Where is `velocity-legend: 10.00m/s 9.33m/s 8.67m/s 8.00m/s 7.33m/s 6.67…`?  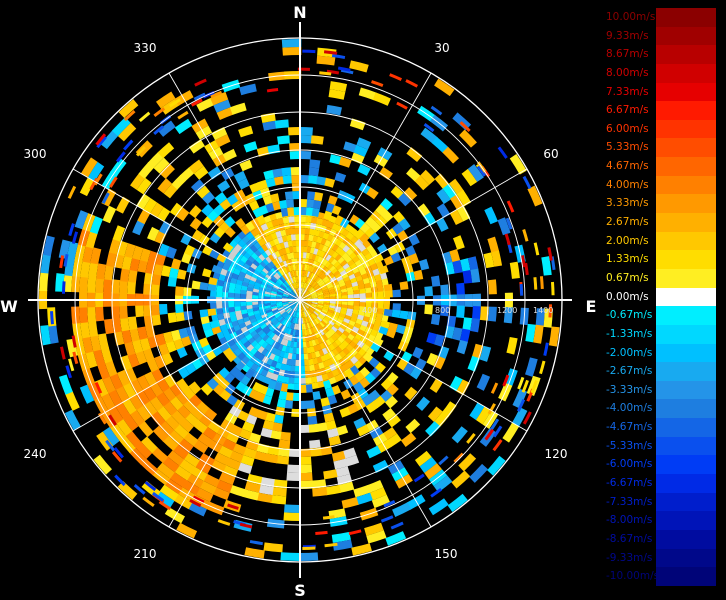
velocity-legend: 10.00m/s 9.33m/s 8.67m/s 8.00m/s 7.33m/s 6.67… is located at coordinates (660, 297).